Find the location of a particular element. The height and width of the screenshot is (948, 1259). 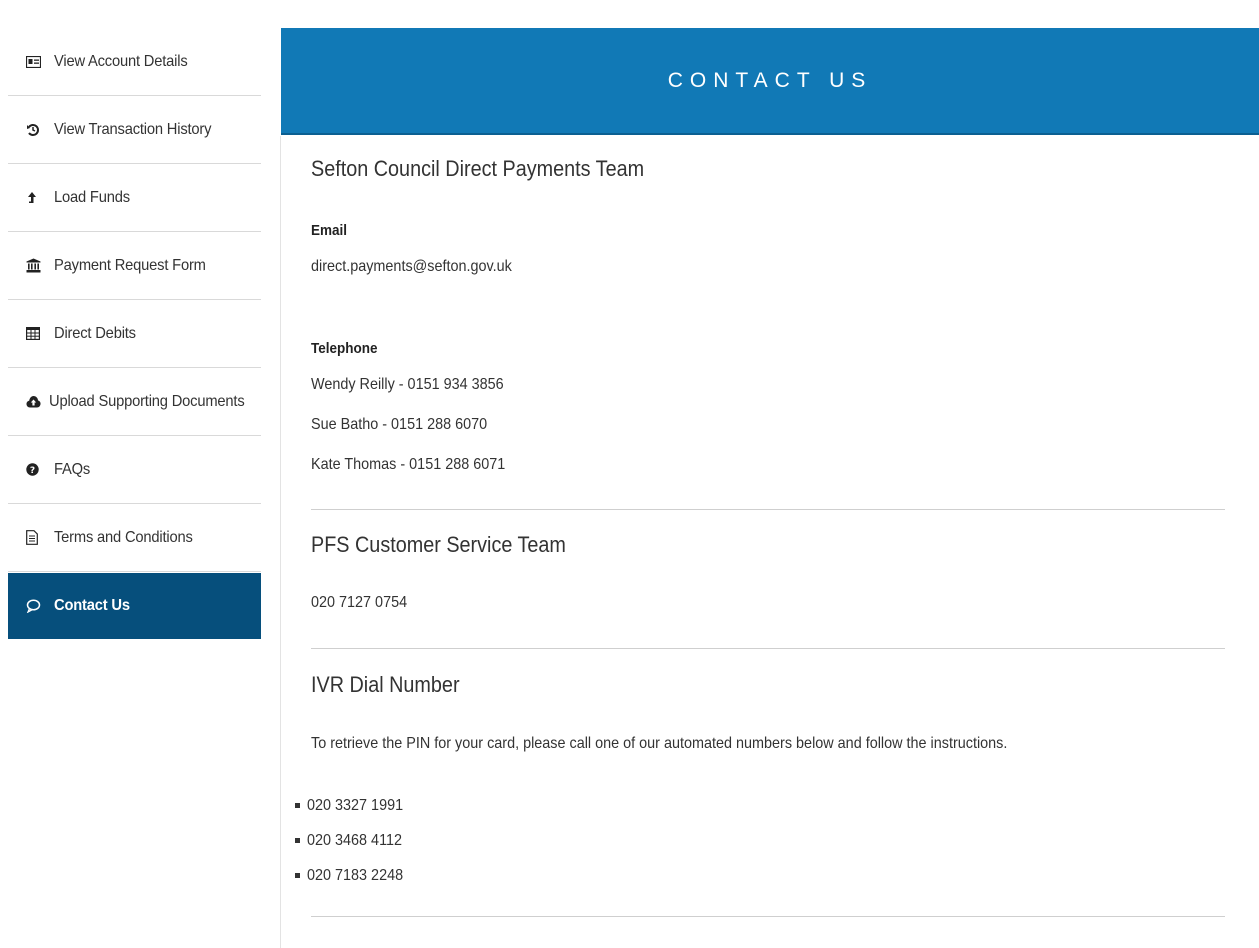

sidebar-item-view-transaction-history: View Transaction History is located at coordinates (134, 130).